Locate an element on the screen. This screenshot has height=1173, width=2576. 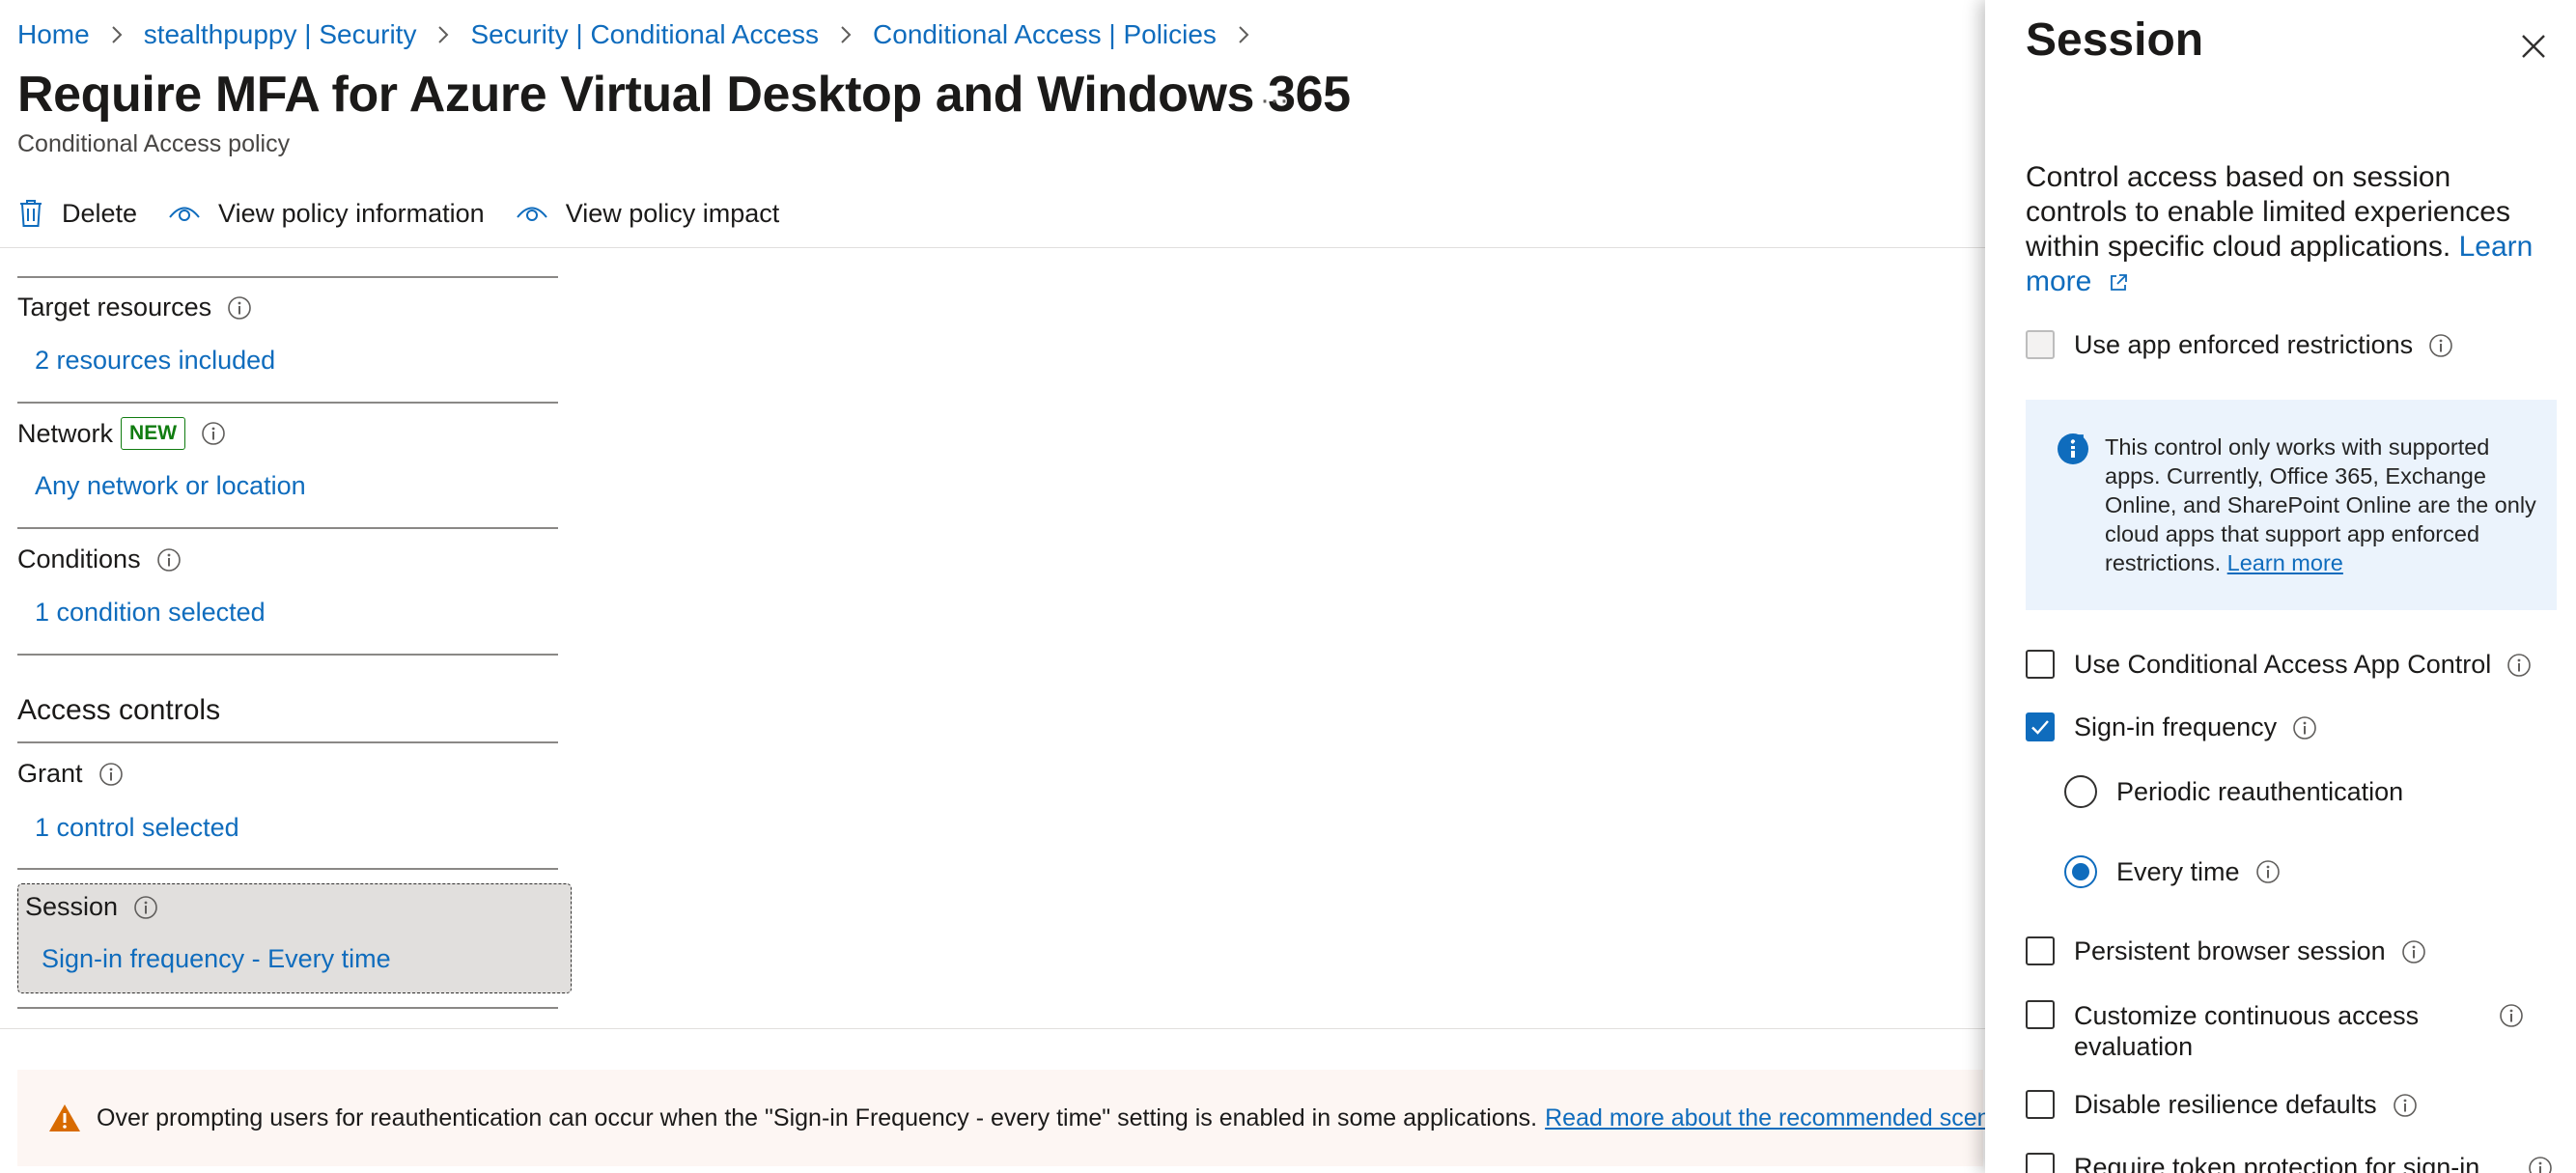
warning-icon is located at coordinates (64, 1117).